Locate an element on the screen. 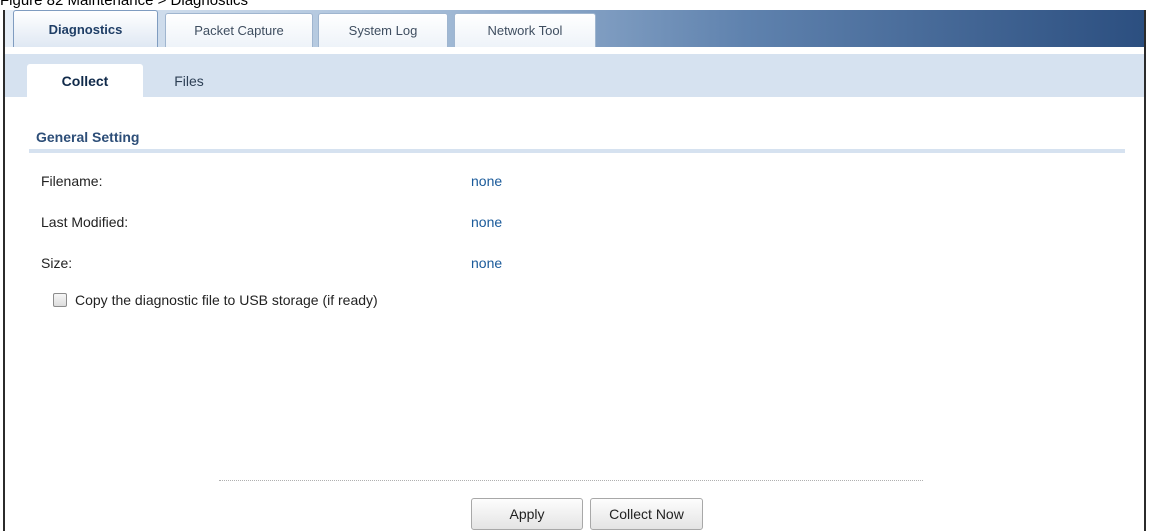 The height and width of the screenshot is (531, 1157). tab-files: Files is located at coordinates (189, 80).